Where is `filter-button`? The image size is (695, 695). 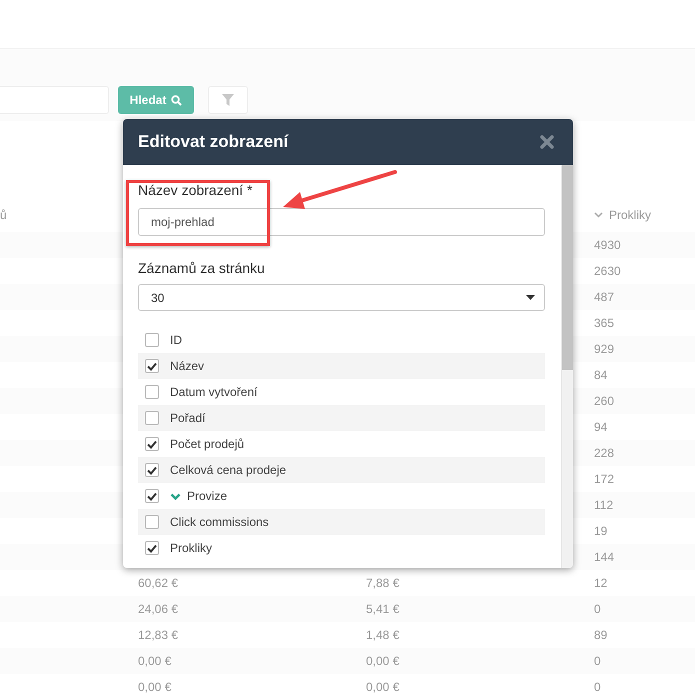 filter-button is located at coordinates (228, 100).